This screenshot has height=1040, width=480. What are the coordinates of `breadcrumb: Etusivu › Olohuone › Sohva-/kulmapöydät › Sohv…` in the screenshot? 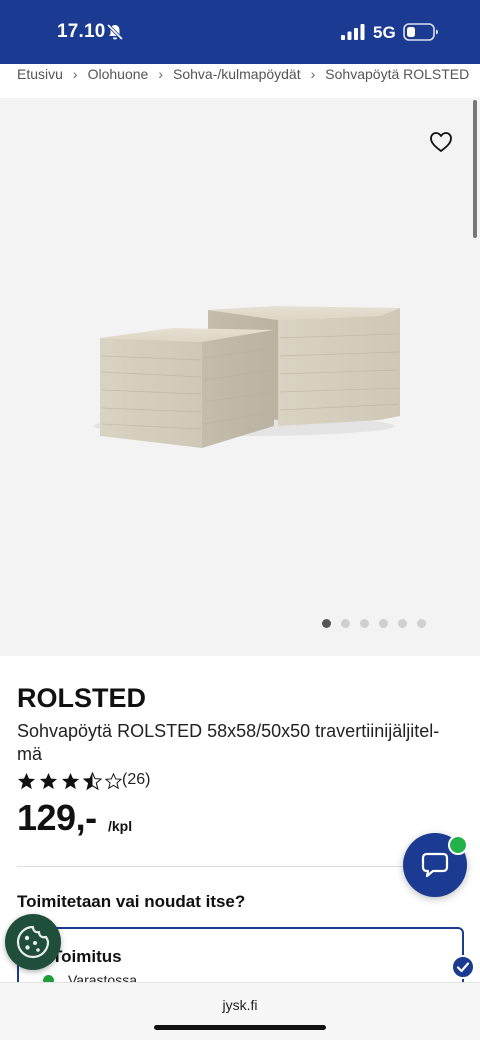 It's located at (240, 81).